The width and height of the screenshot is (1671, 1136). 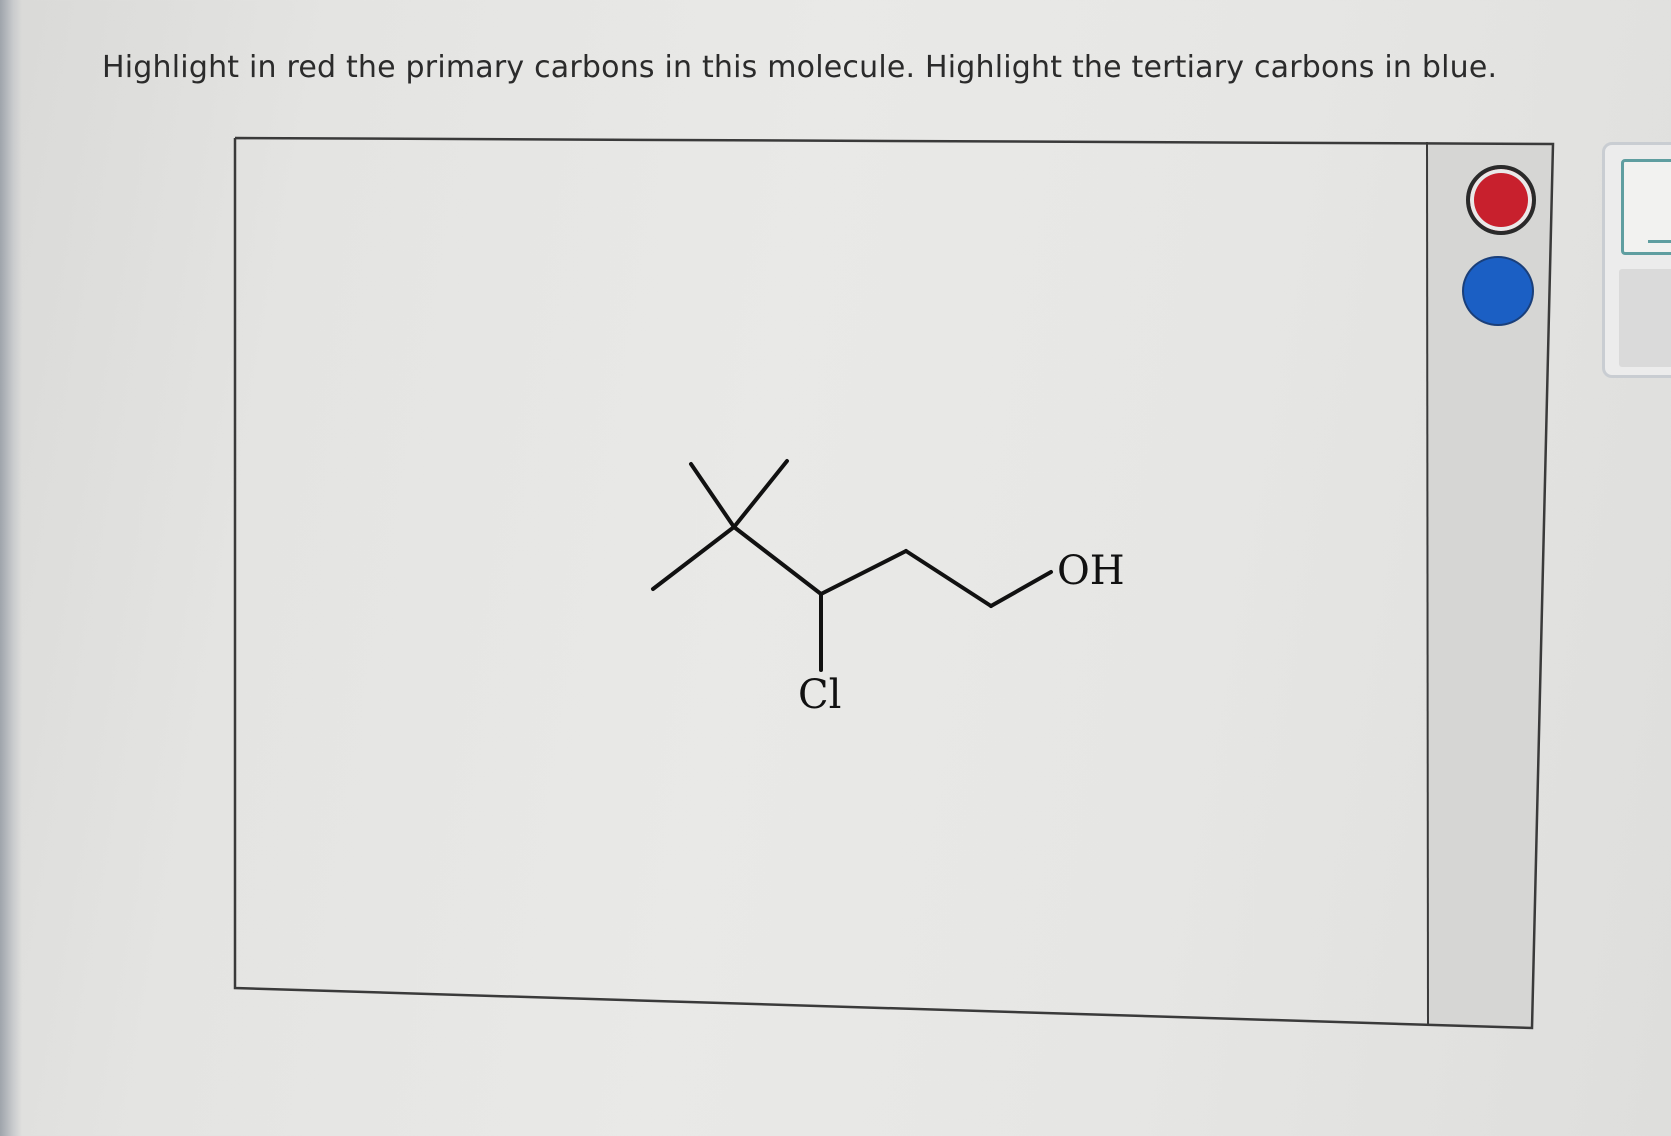 I want to click on bond-c3-c2, so click(x=760, y=494).